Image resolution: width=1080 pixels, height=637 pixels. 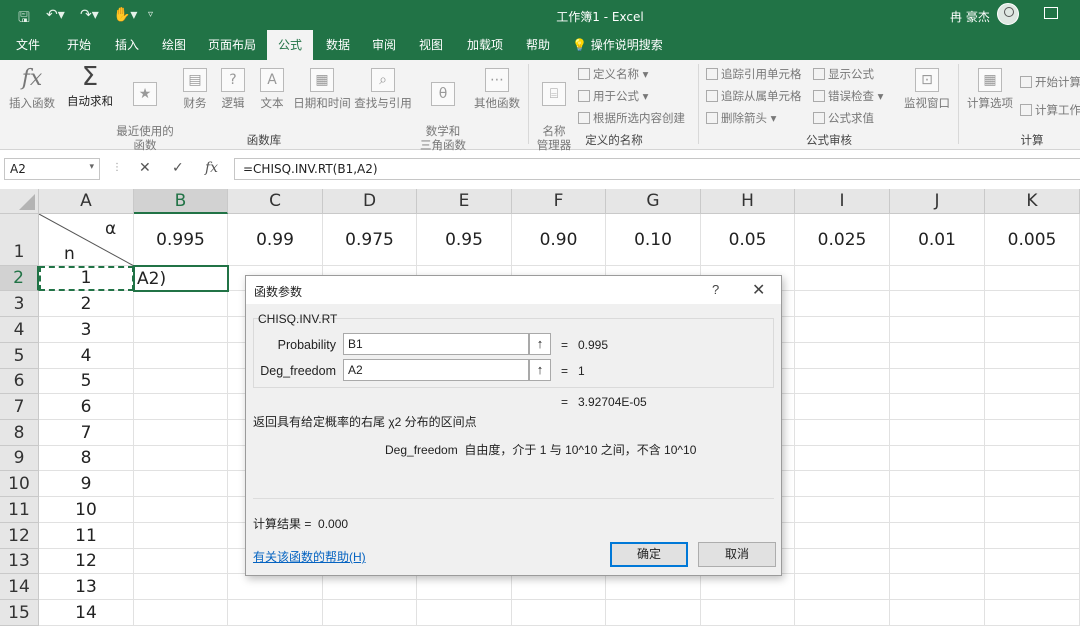 What do you see at coordinates (309, 556) in the screenshot?
I see `function-help-link: 有关该函数的帮助(H)` at bounding box center [309, 556].